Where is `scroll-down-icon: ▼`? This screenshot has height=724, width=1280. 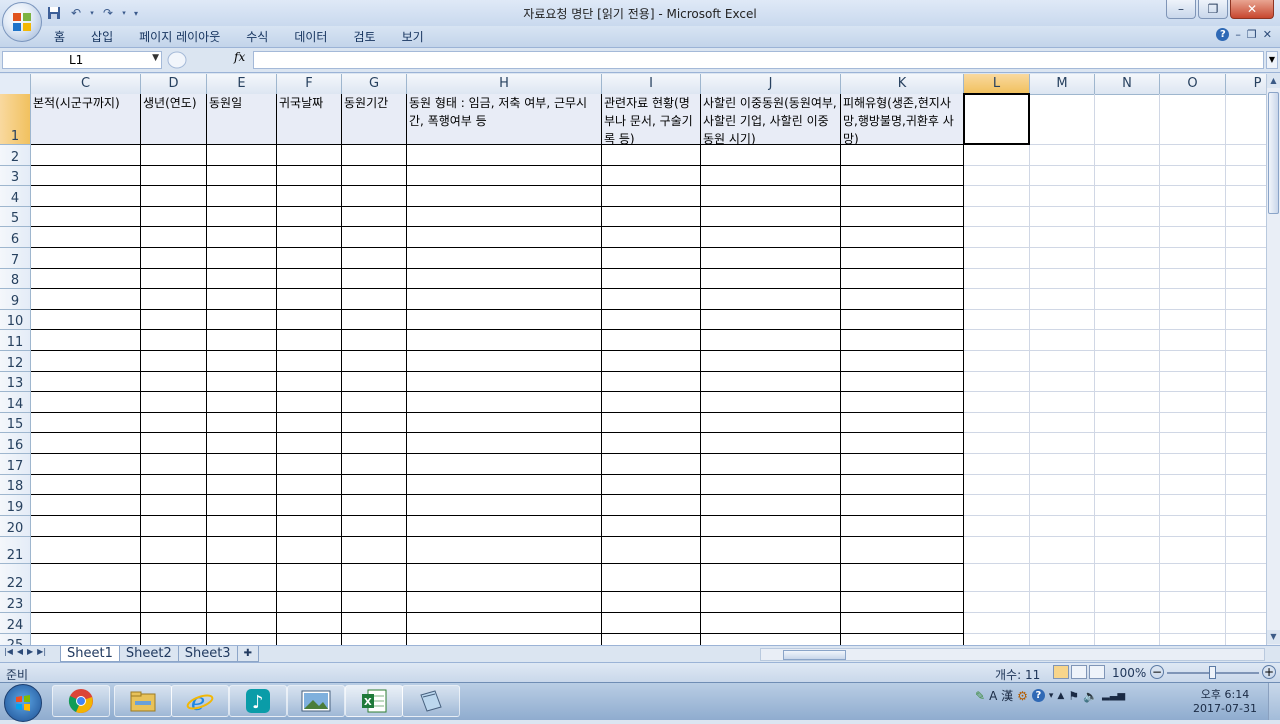 scroll-down-icon: ▼ is located at coordinates (1273, 637).